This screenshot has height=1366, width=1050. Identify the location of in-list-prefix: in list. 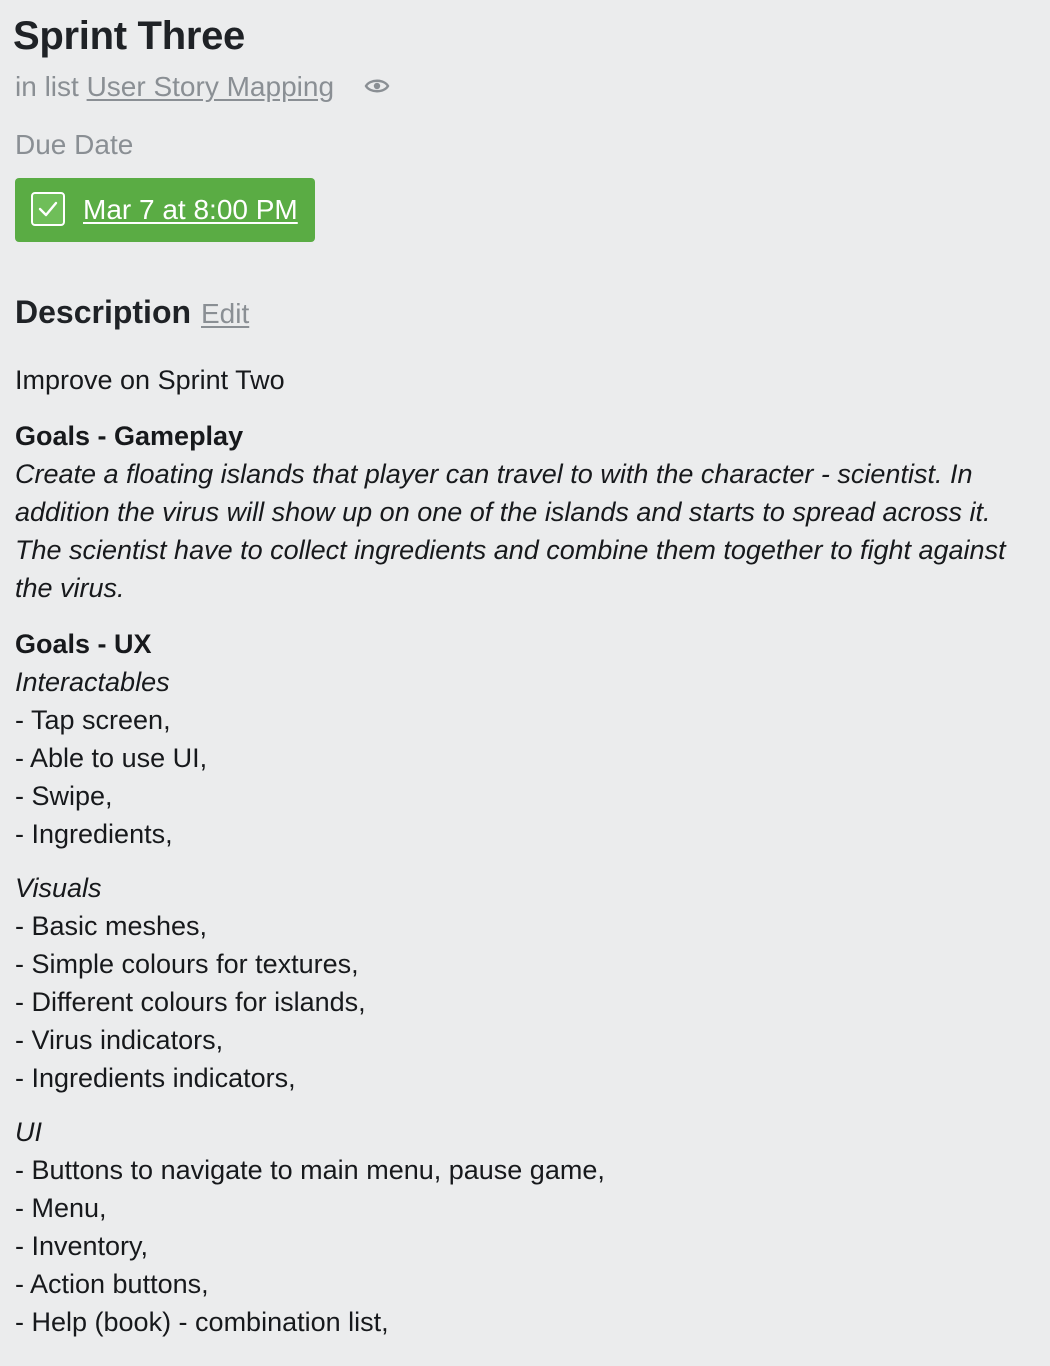
(47, 86).